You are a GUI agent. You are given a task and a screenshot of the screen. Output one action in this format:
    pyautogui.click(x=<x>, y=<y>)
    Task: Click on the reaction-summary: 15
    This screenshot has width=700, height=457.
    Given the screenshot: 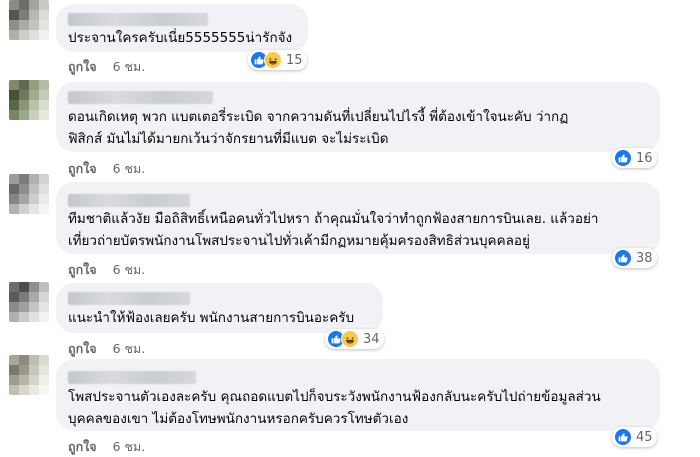 What is the action you would take?
    pyautogui.click(x=277, y=60)
    